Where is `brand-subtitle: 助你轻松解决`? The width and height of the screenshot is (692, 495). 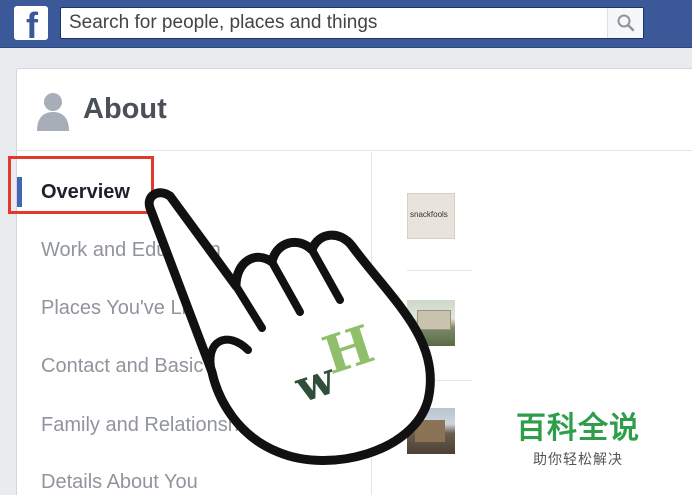
brand-subtitle: 助你轻松解决 is located at coordinates (578, 460).